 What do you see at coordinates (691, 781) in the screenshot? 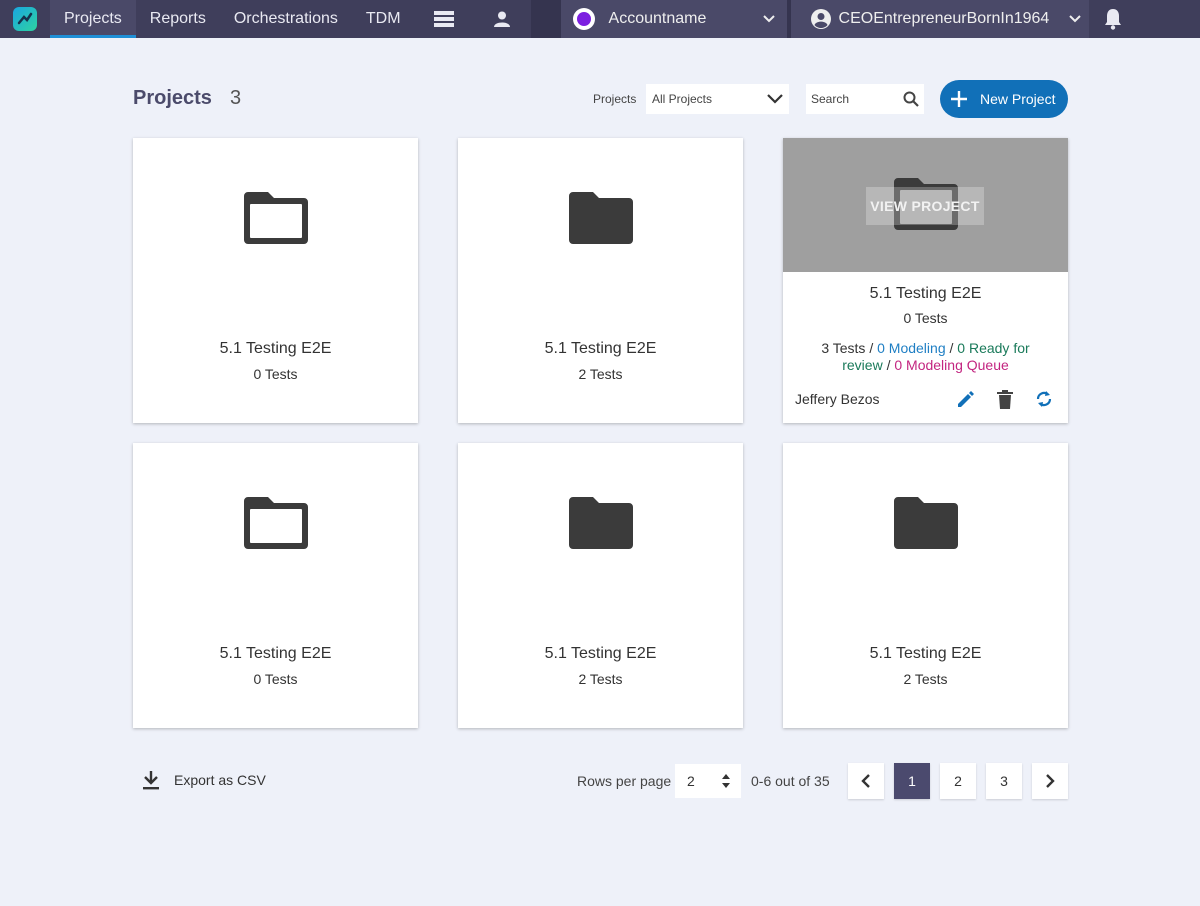
I see `rows-per-page-value: 2` at bounding box center [691, 781].